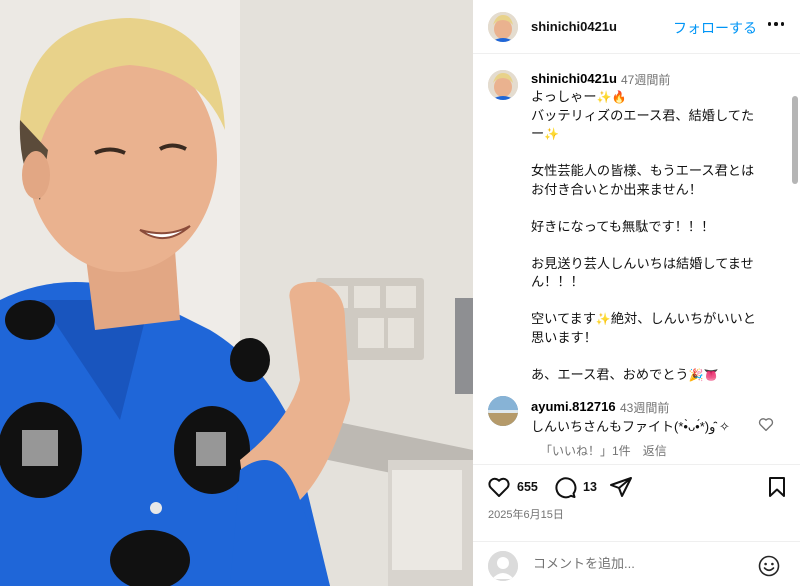  Describe the element at coordinates (574, 78) in the screenshot. I see `caption-username: shinichi0421u` at that location.